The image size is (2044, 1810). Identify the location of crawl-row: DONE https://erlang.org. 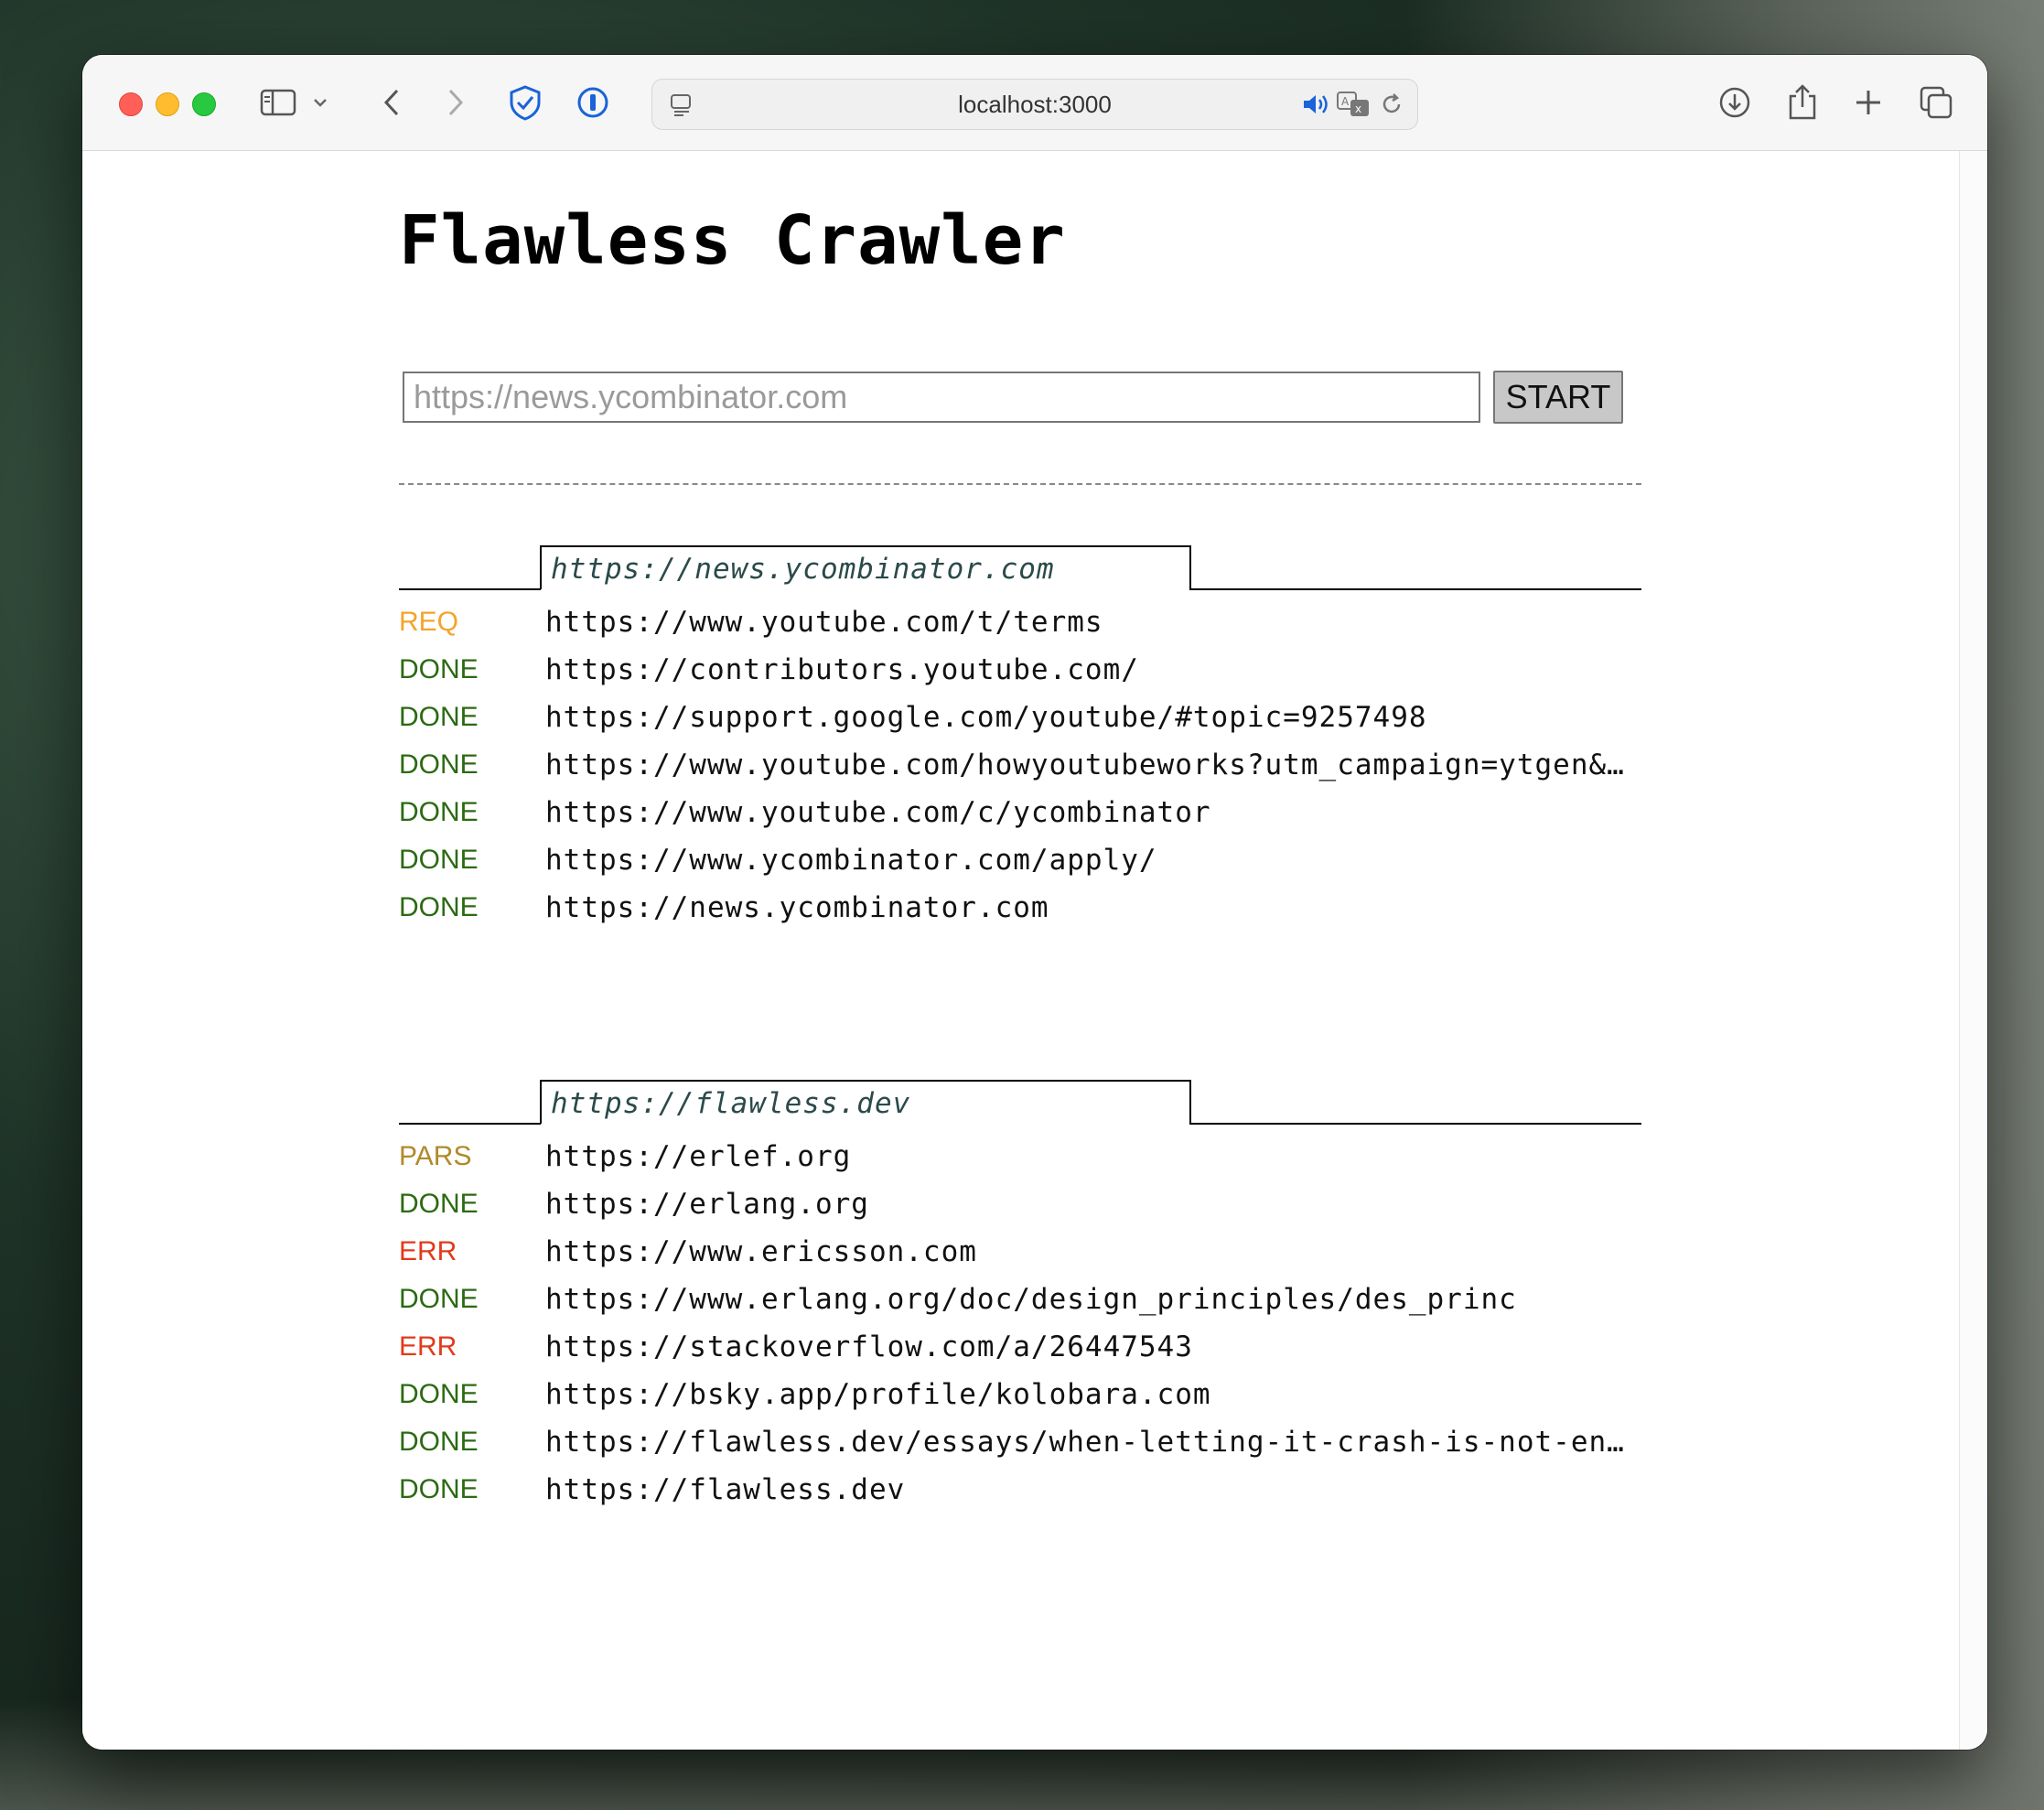
(1020, 1204).